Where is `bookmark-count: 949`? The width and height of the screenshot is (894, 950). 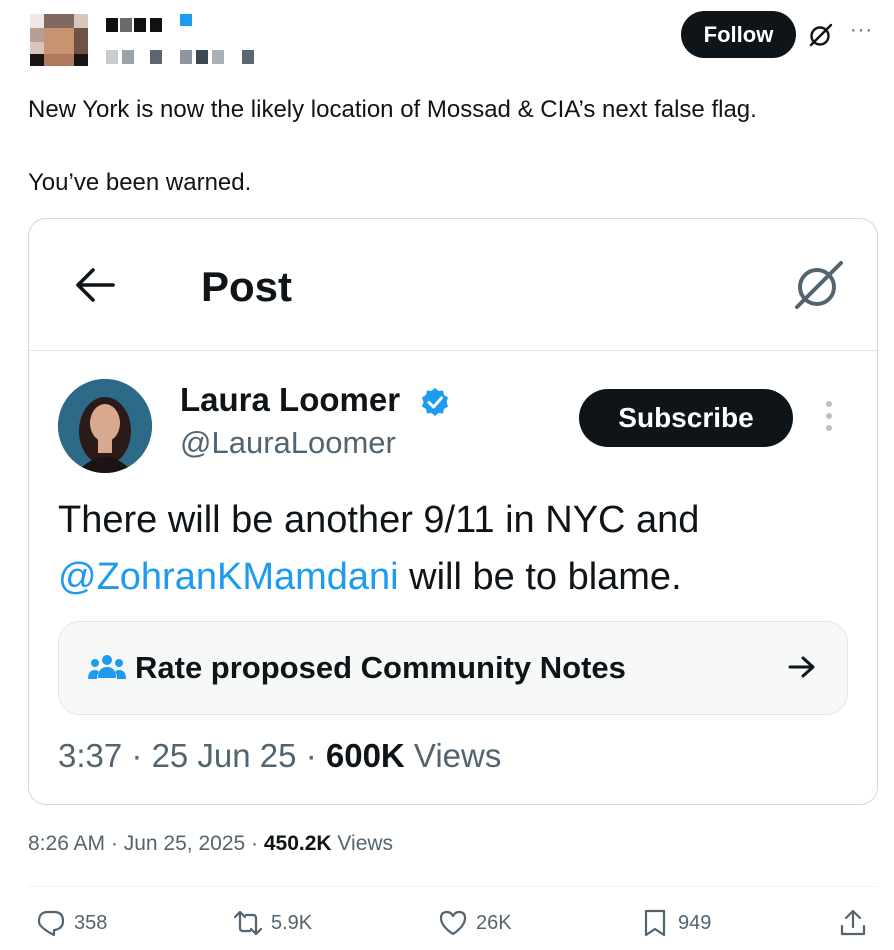 bookmark-count: 949 is located at coordinates (695, 922).